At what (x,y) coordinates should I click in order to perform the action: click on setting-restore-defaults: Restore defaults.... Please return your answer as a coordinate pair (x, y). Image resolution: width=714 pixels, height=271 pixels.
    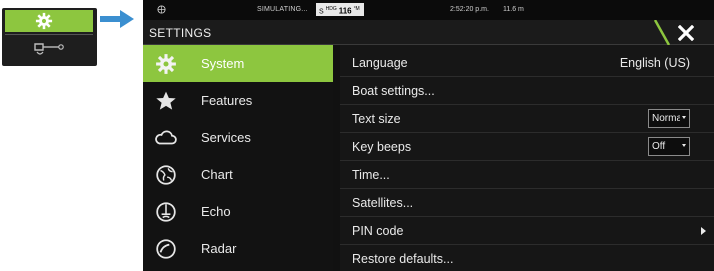
    Looking at the image, I should click on (527, 258).